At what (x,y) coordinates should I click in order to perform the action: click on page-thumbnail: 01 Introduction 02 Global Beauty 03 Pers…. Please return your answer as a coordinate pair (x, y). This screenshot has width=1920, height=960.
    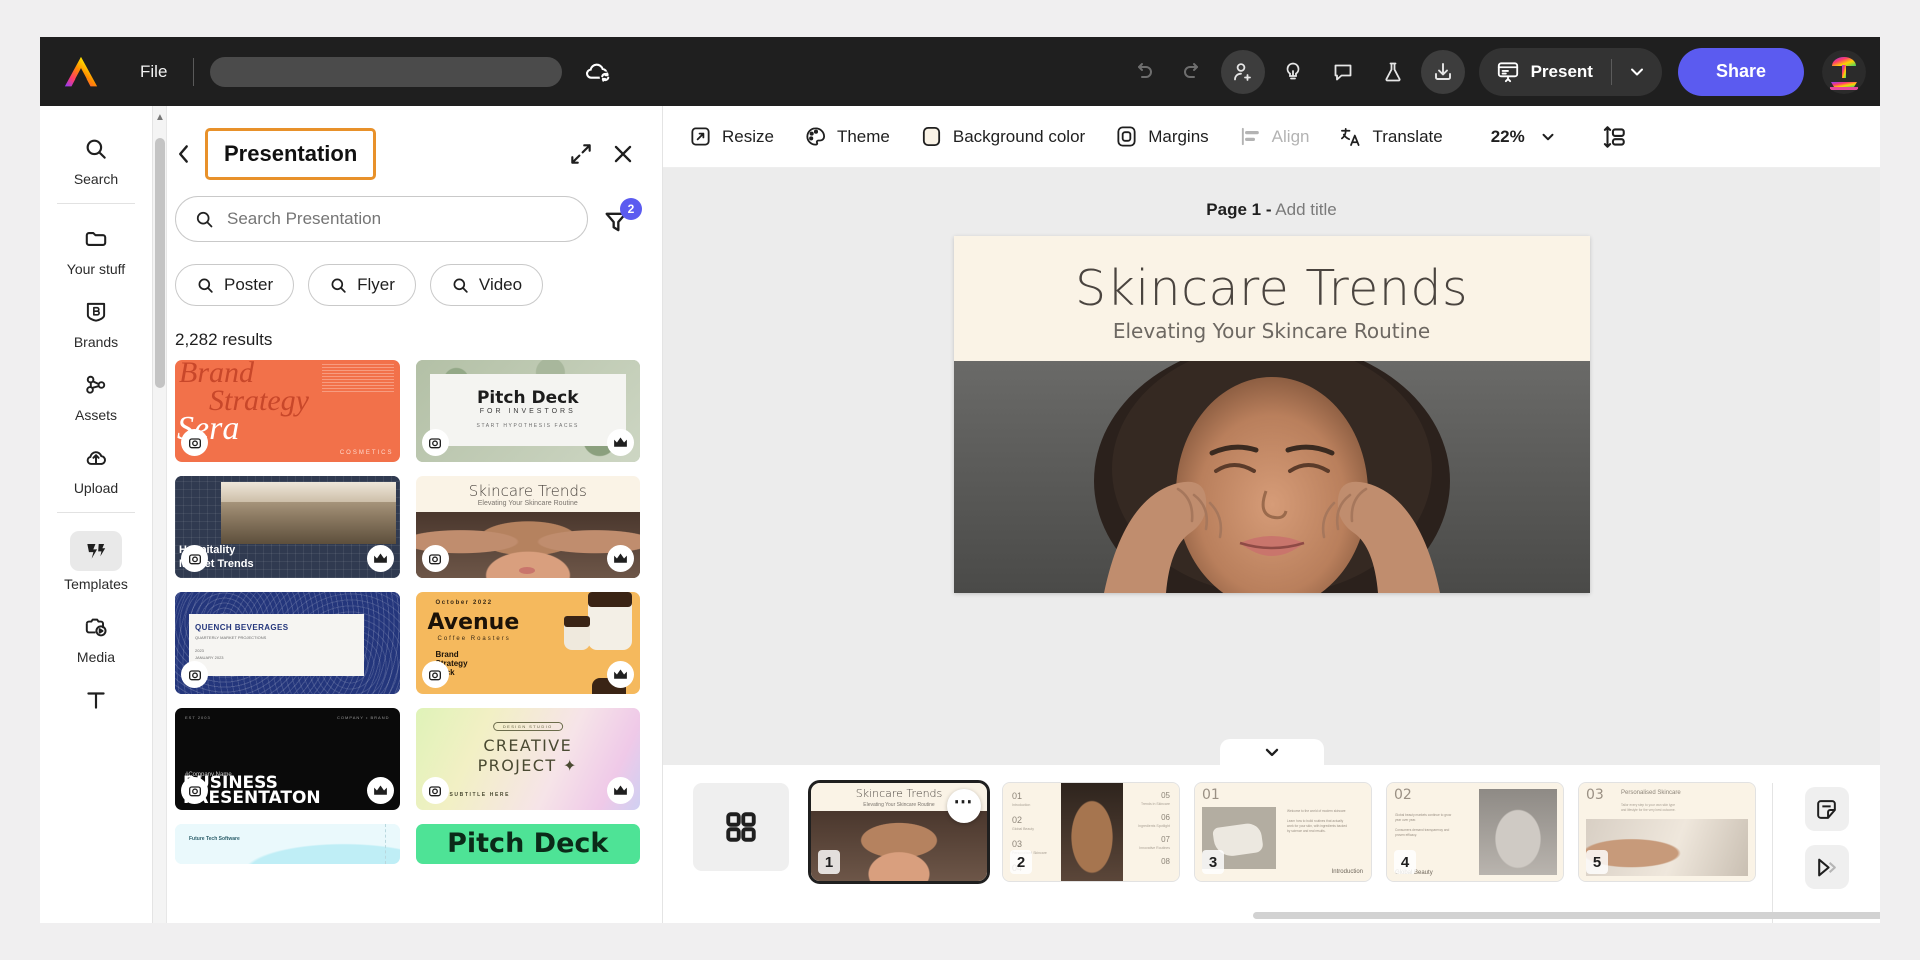
    Looking at the image, I should click on (1091, 832).